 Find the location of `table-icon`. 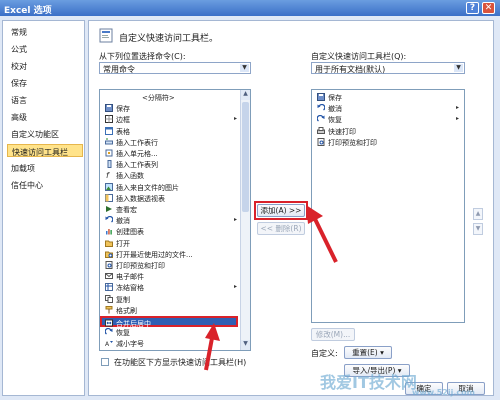

table-icon is located at coordinates (109, 130).